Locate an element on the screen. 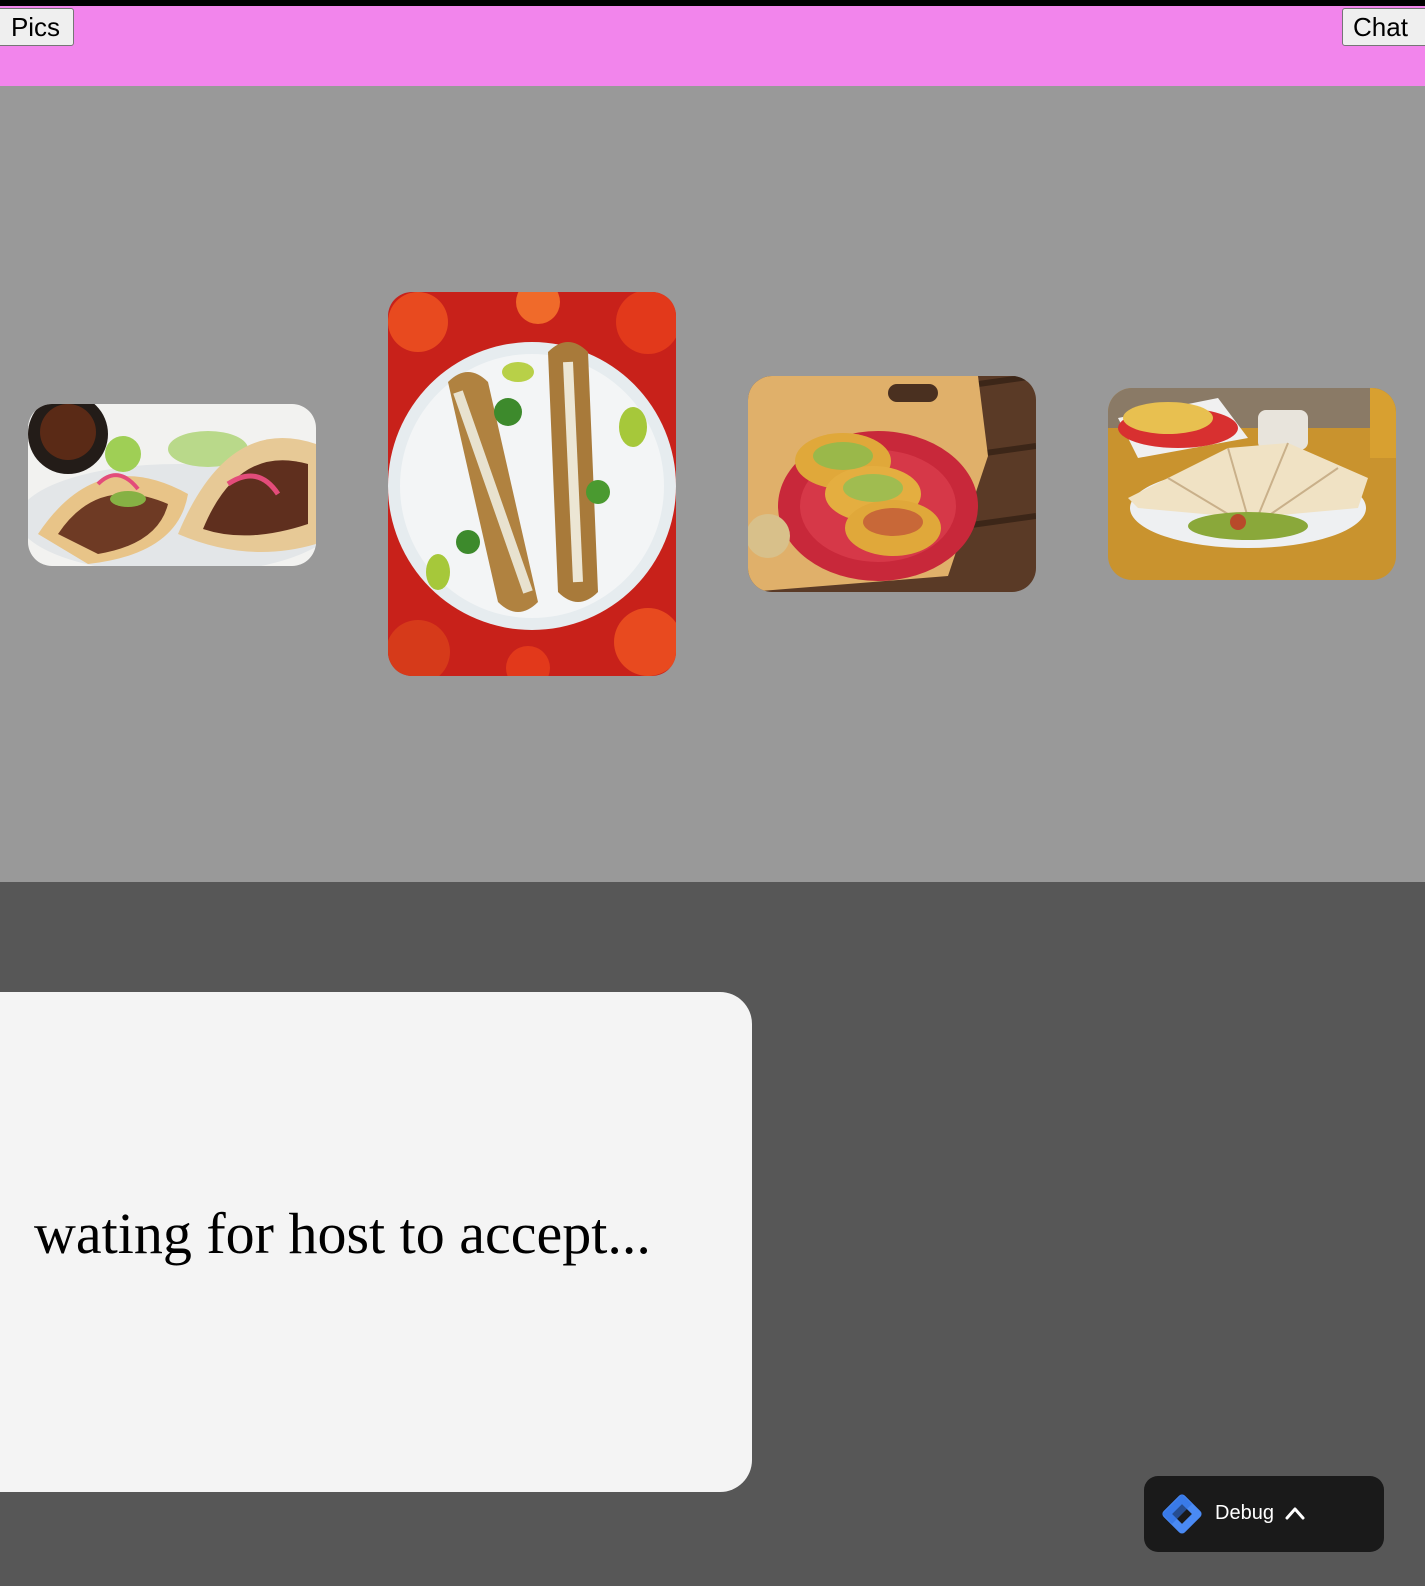 This screenshot has height=1586, width=1425. header-bar: Pics Chat is located at coordinates (712, 46).